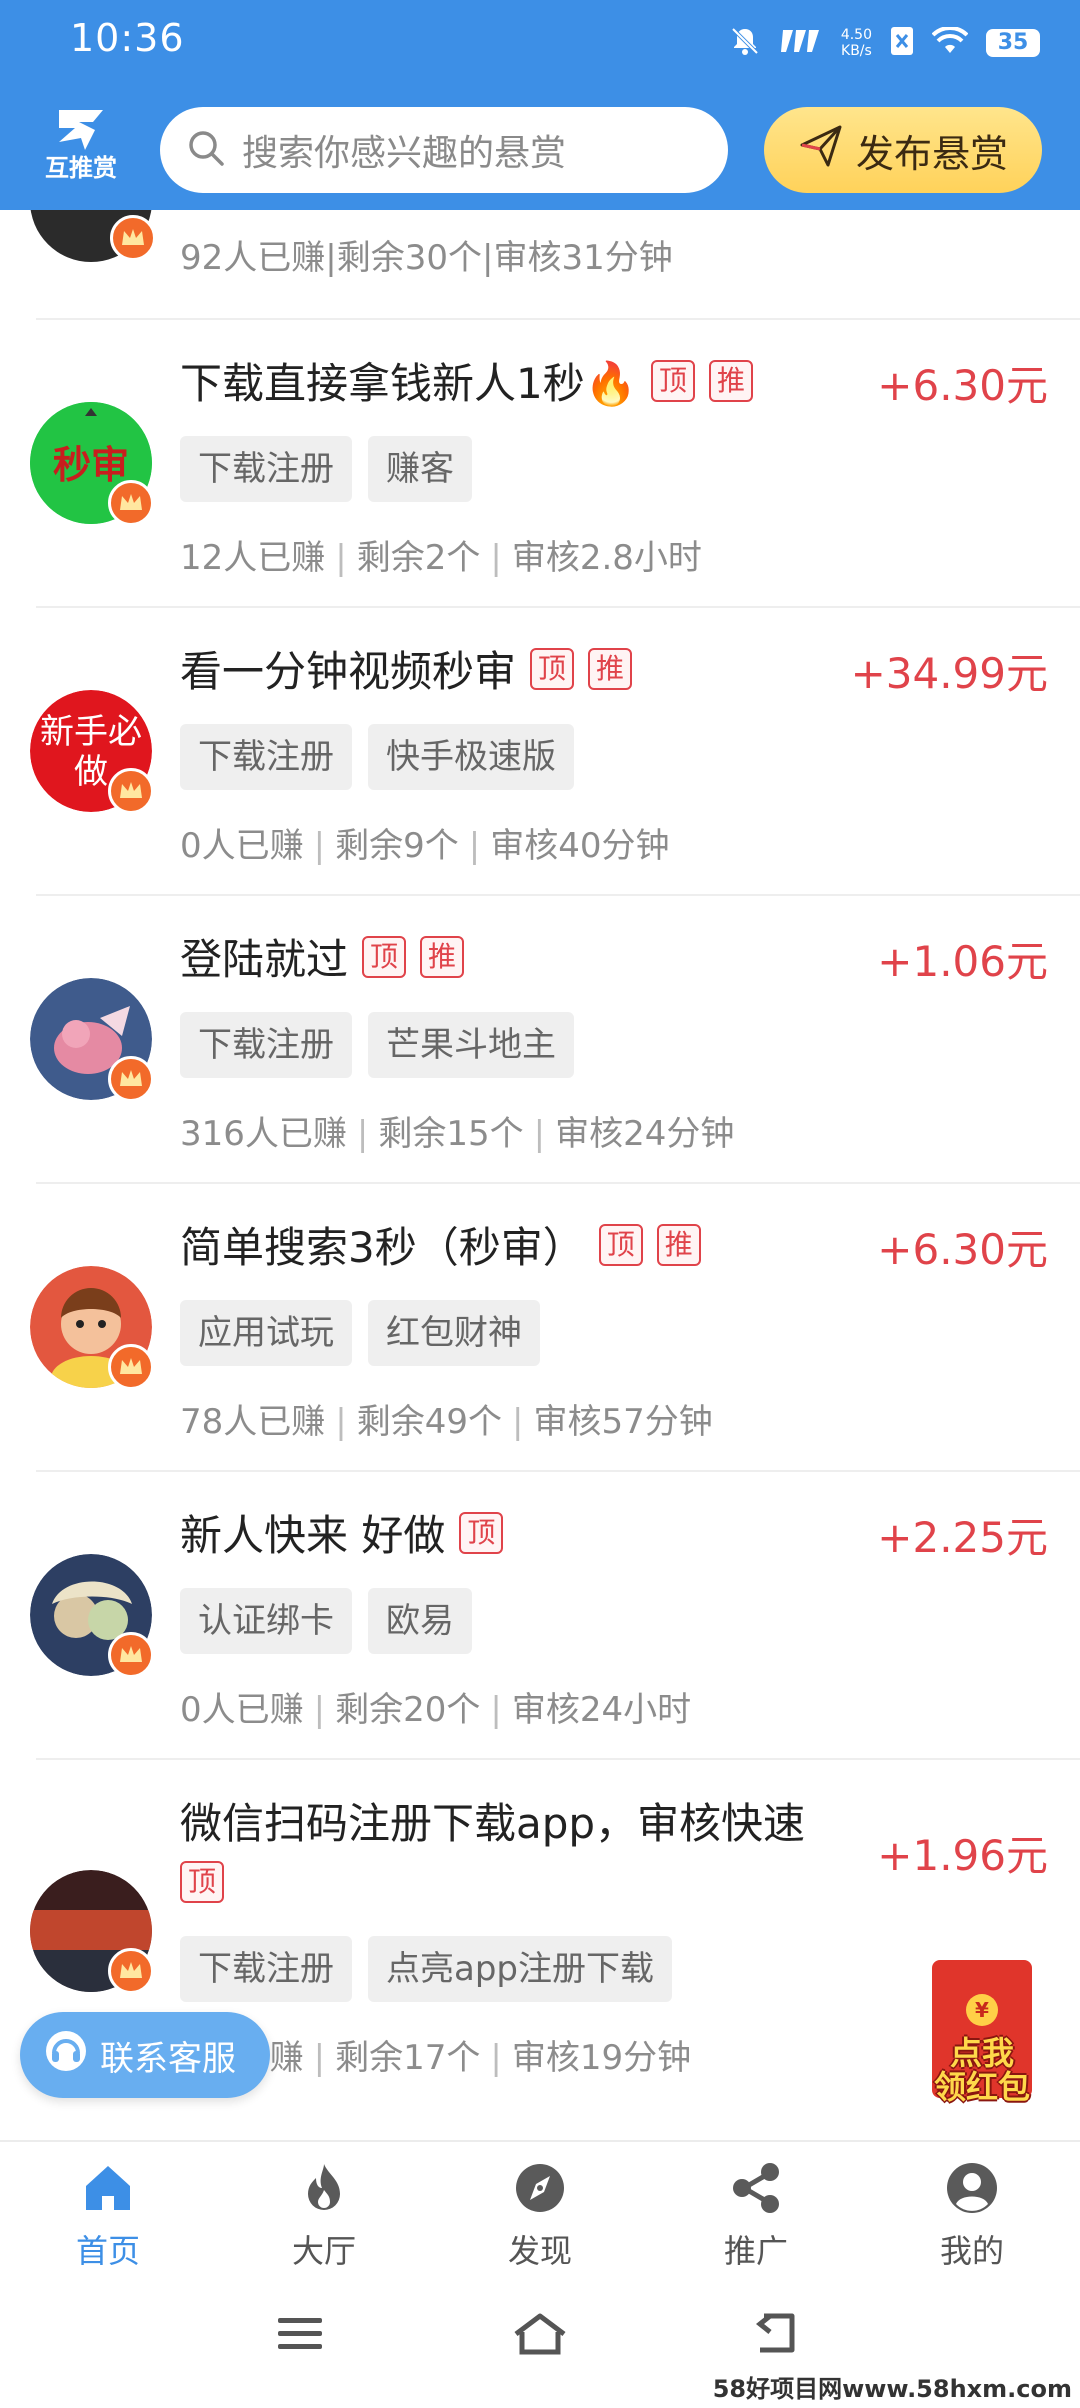 This screenshot has width=1080, height=2408. I want to click on paper-plane-icon, so click(821, 150).